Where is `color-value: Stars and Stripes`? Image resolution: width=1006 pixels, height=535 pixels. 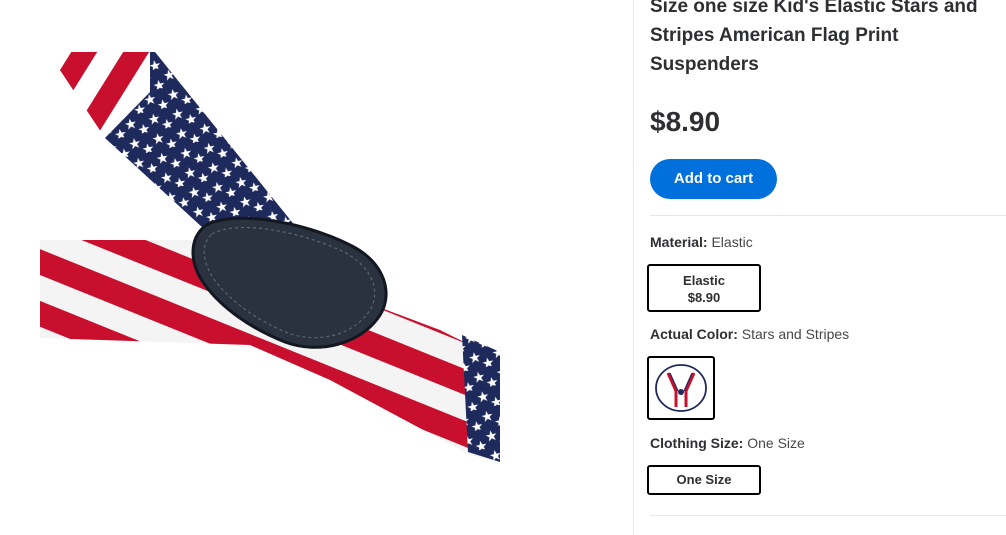
color-value: Stars and Stripes is located at coordinates (795, 334).